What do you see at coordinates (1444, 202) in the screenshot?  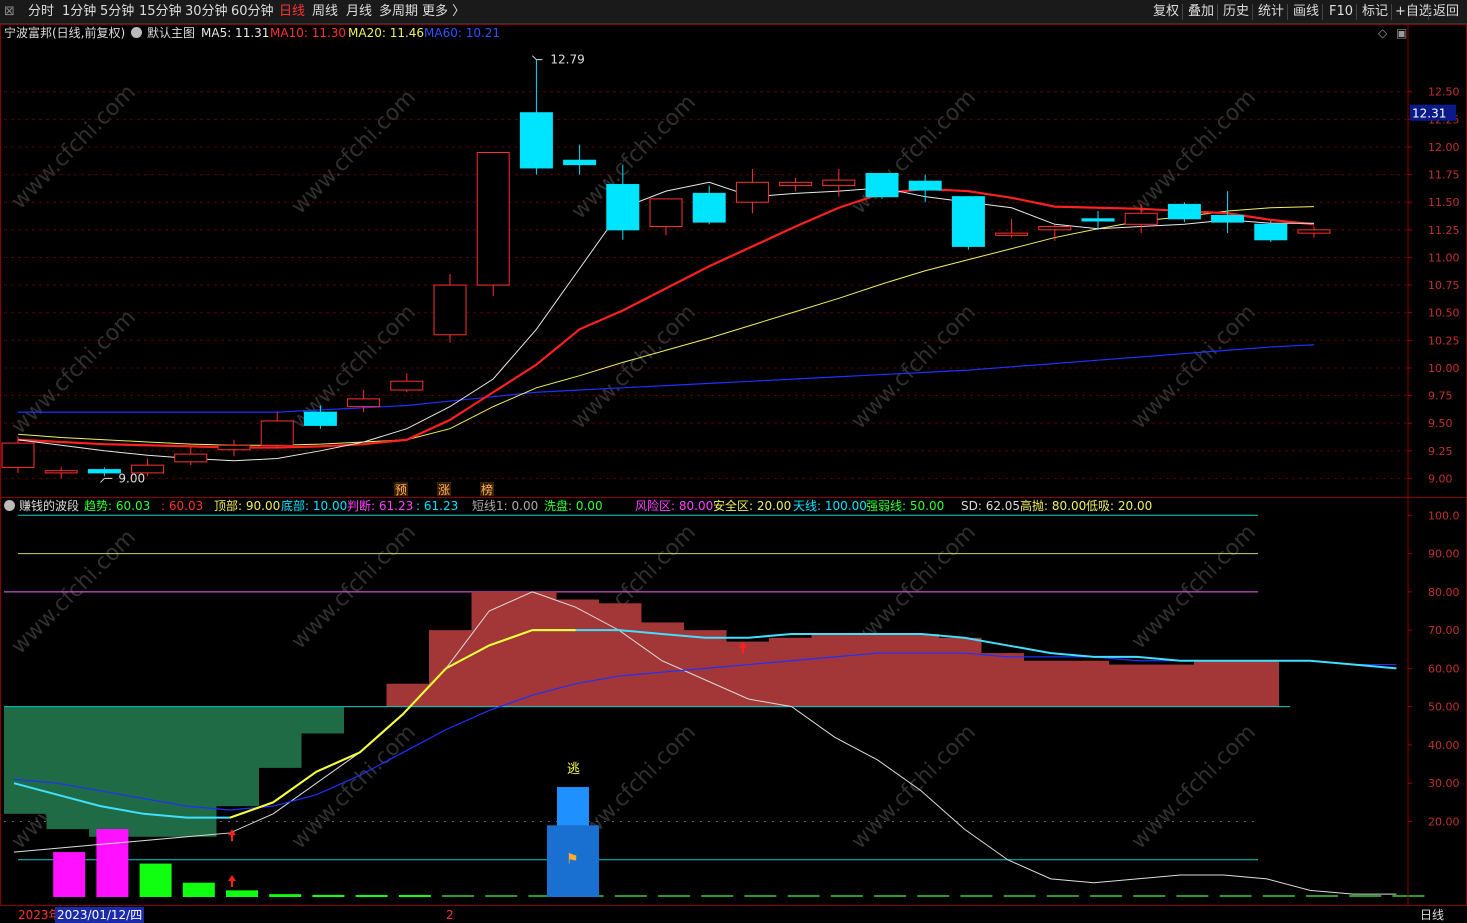 I see `price-tick-label: 11.50` at bounding box center [1444, 202].